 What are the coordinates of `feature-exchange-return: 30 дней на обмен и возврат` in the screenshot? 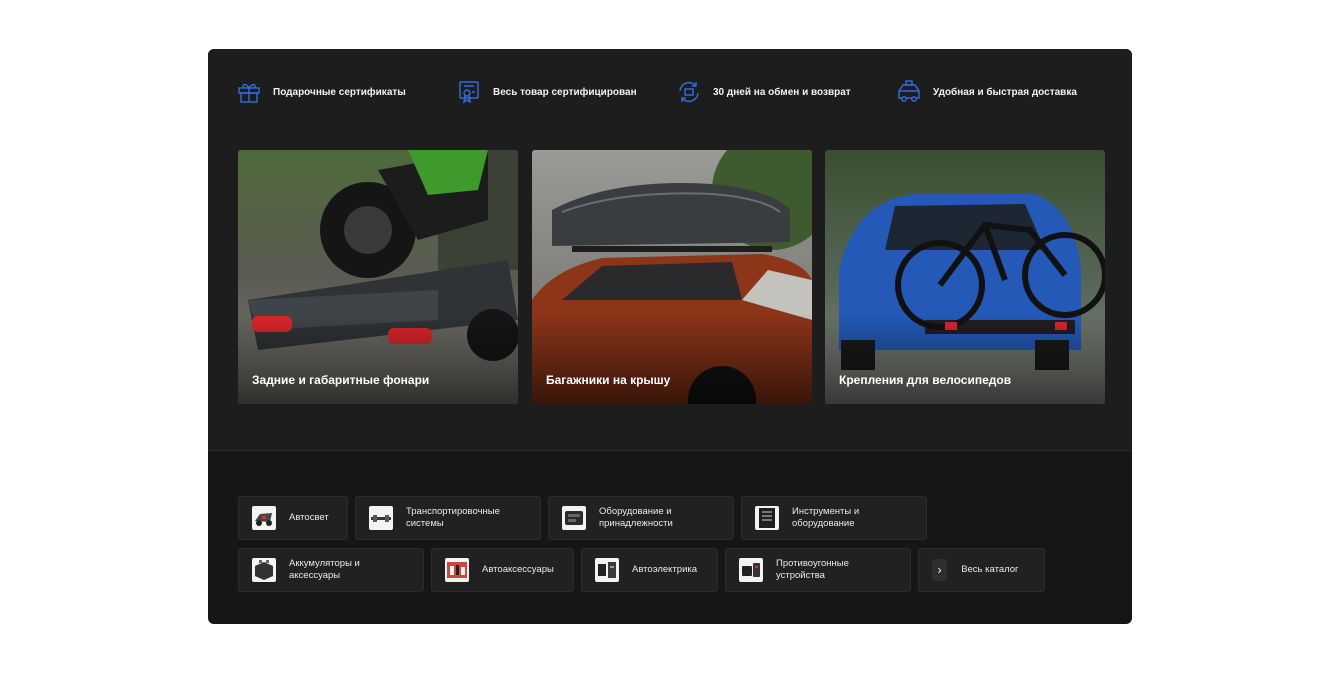 It's located at (763, 92).